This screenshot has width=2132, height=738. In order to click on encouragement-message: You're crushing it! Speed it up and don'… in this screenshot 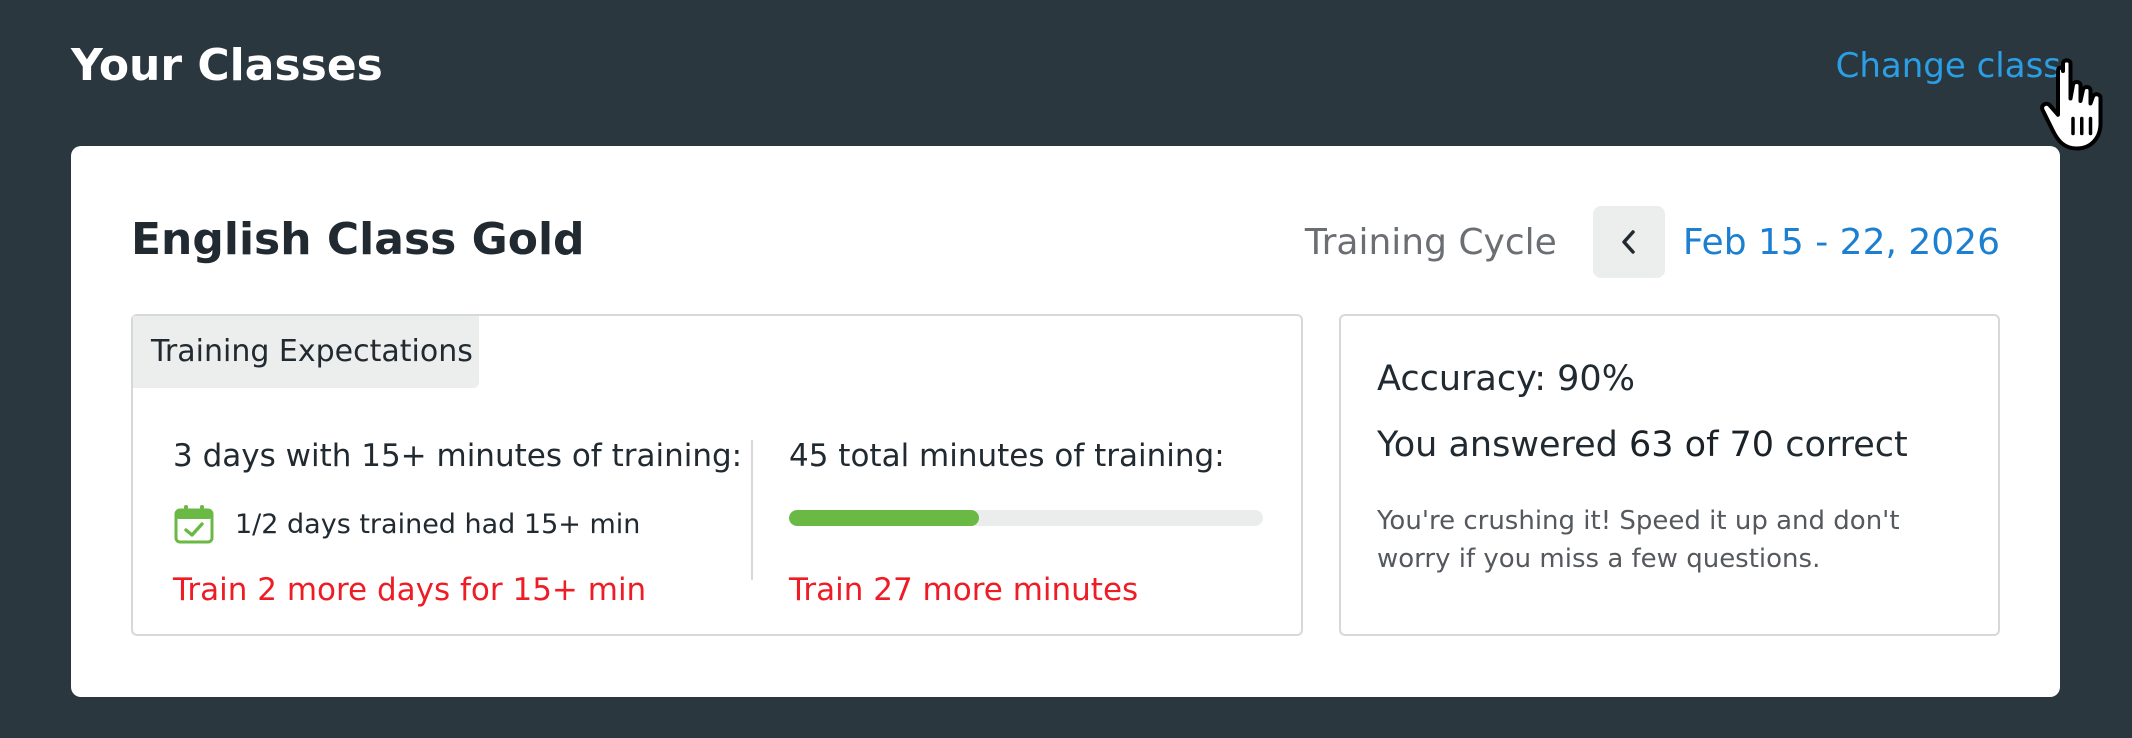, I will do `click(1638, 540)`.